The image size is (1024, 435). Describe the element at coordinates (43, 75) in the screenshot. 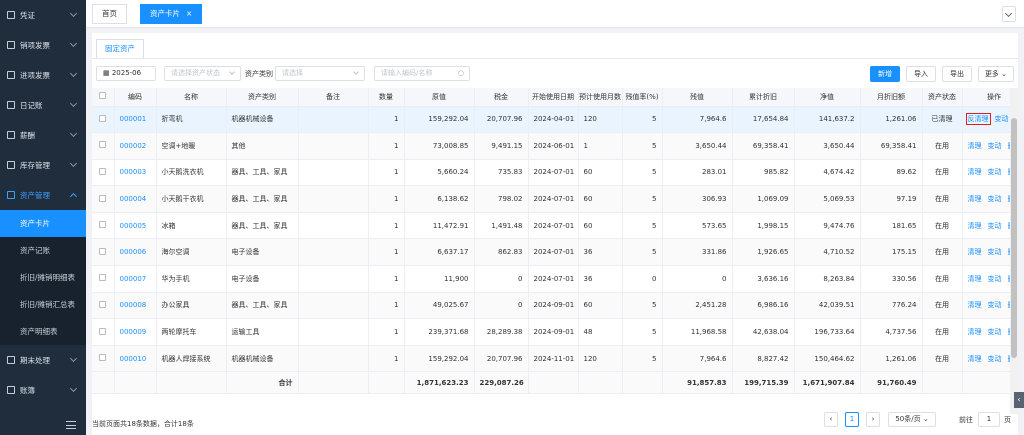

I see `nav-input-invoice: 进项发票` at that location.